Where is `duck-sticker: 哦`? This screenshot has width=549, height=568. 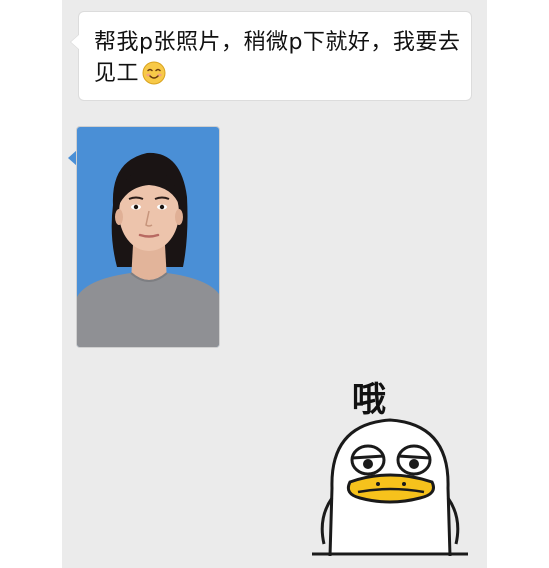
duck-sticker: 哦 is located at coordinates (390, 463).